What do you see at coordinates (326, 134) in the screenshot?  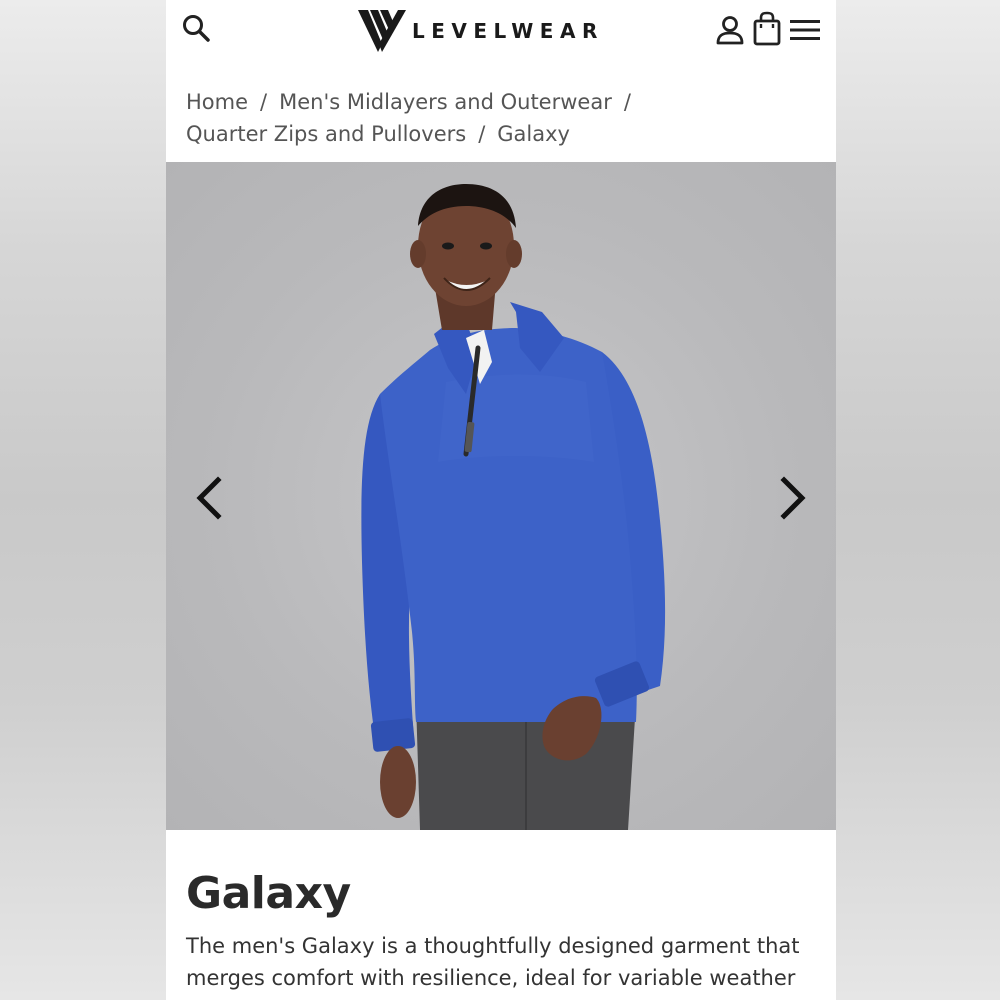 I see `breadcrumb-quarter-zips: Quarter Zips and Pullovers` at bounding box center [326, 134].